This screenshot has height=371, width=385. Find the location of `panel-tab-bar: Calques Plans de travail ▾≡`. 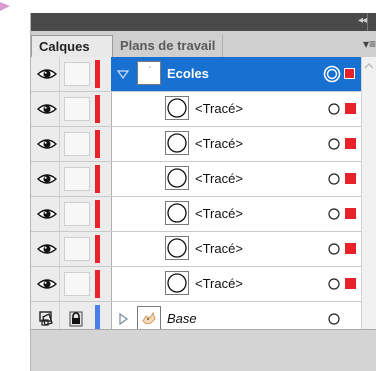

panel-tab-bar: Calques Plans de travail ▾≡ is located at coordinates (203, 44).